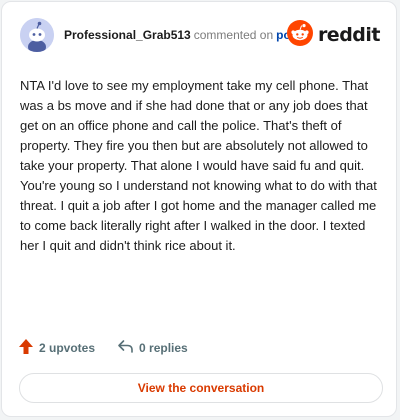 The width and height of the screenshot is (400, 420). I want to click on reply-arrow-icon, so click(125, 348).